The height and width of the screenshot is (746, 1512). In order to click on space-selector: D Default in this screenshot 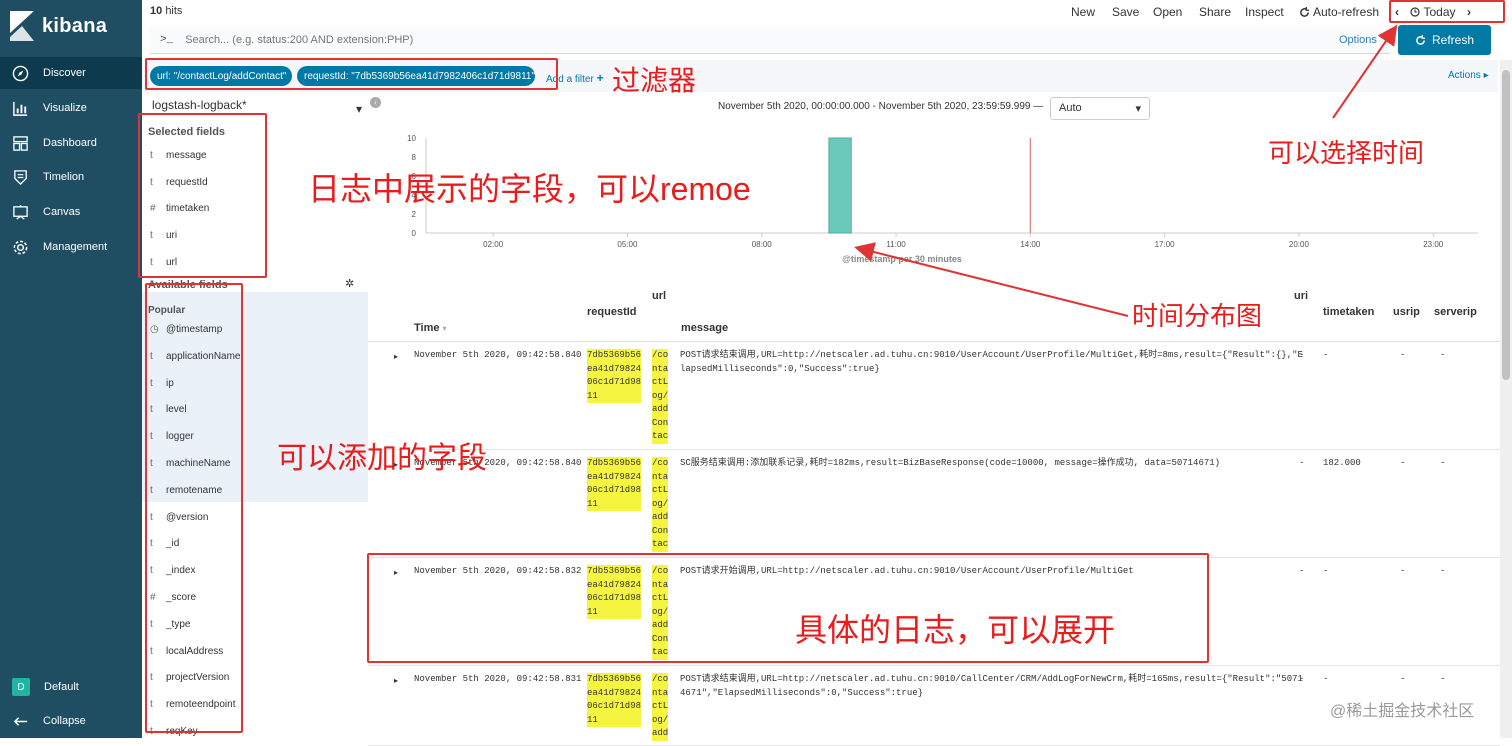, I will do `click(71, 687)`.